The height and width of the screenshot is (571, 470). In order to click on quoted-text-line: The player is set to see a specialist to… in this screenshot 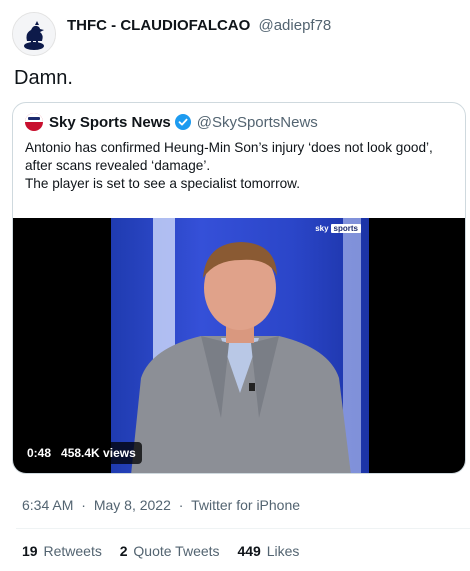, I will do `click(163, 183)`.